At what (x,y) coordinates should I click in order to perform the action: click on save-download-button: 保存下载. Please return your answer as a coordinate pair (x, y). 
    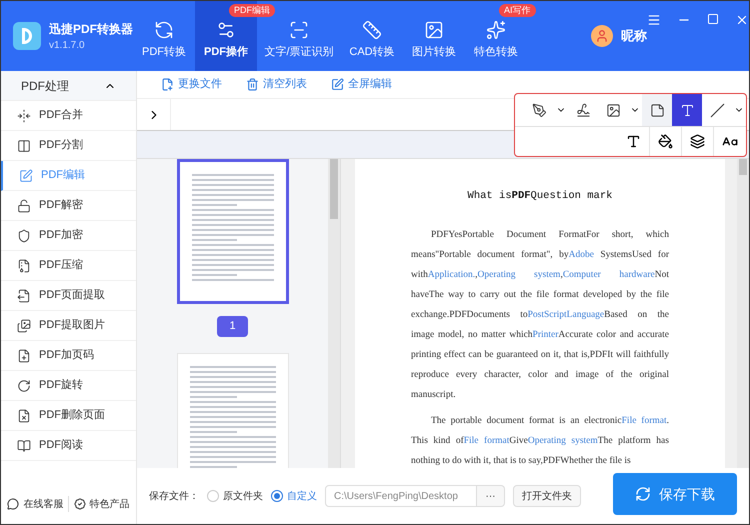
    Looking at the image, I should click on (675, 494).